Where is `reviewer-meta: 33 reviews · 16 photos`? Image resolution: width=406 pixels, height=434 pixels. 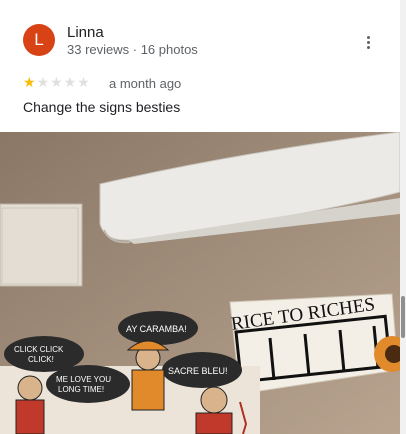
reviewer-meta: 33 reviews · 16 photos is located at coordinates (132, 49).